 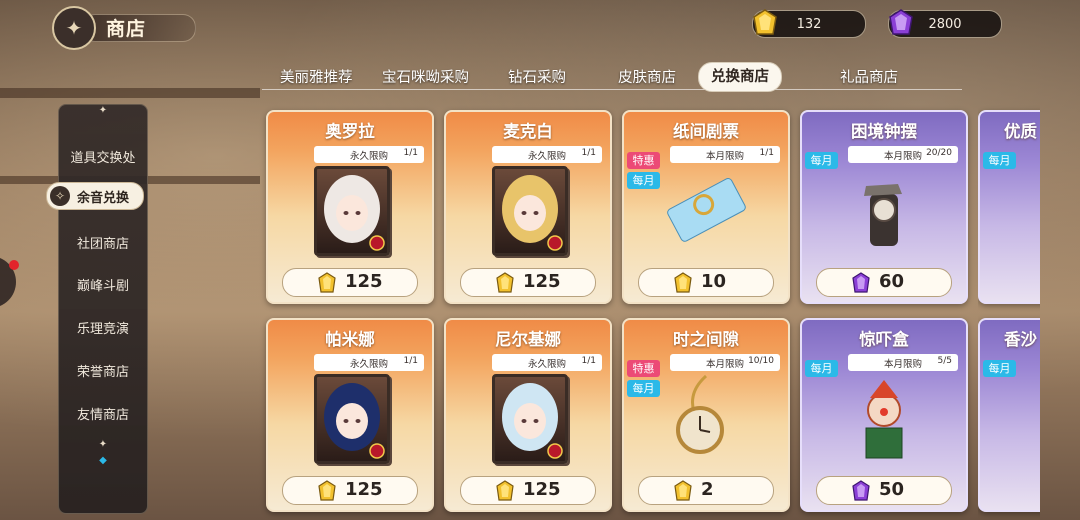 What do you see at coordinates (14, 265) in the screenshot?
I see `notification-dot` at bounding box center [14, 265].